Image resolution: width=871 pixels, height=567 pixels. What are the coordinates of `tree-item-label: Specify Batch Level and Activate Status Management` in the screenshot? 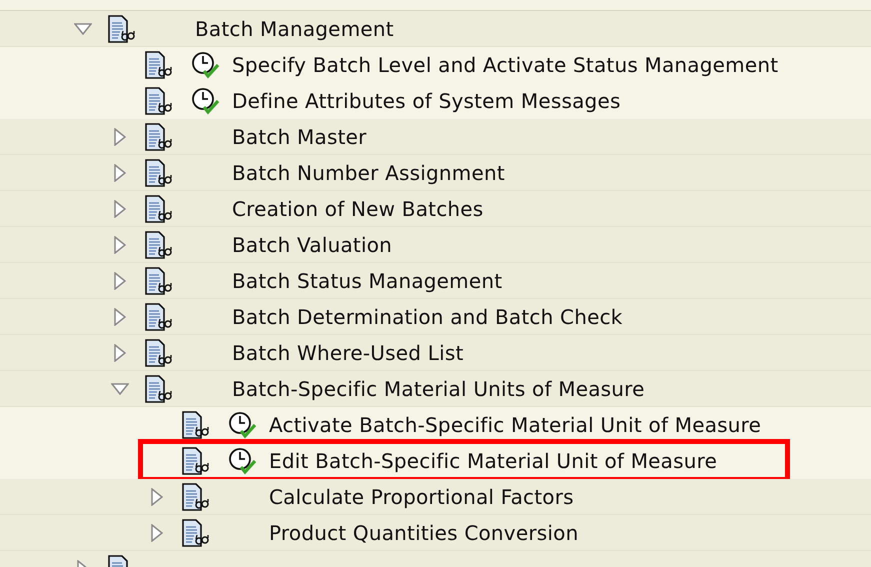 It's located at (505, 64).